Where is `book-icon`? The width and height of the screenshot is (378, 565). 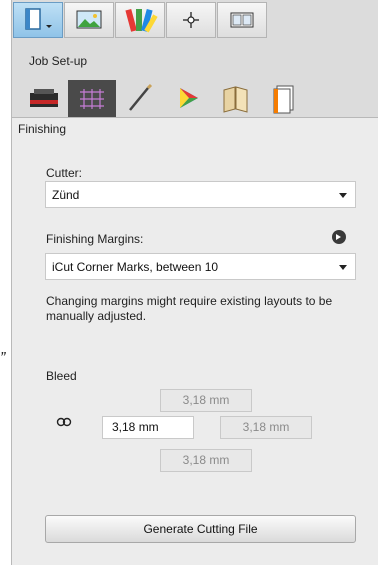 book-icon is located at coordinates (235, 99).